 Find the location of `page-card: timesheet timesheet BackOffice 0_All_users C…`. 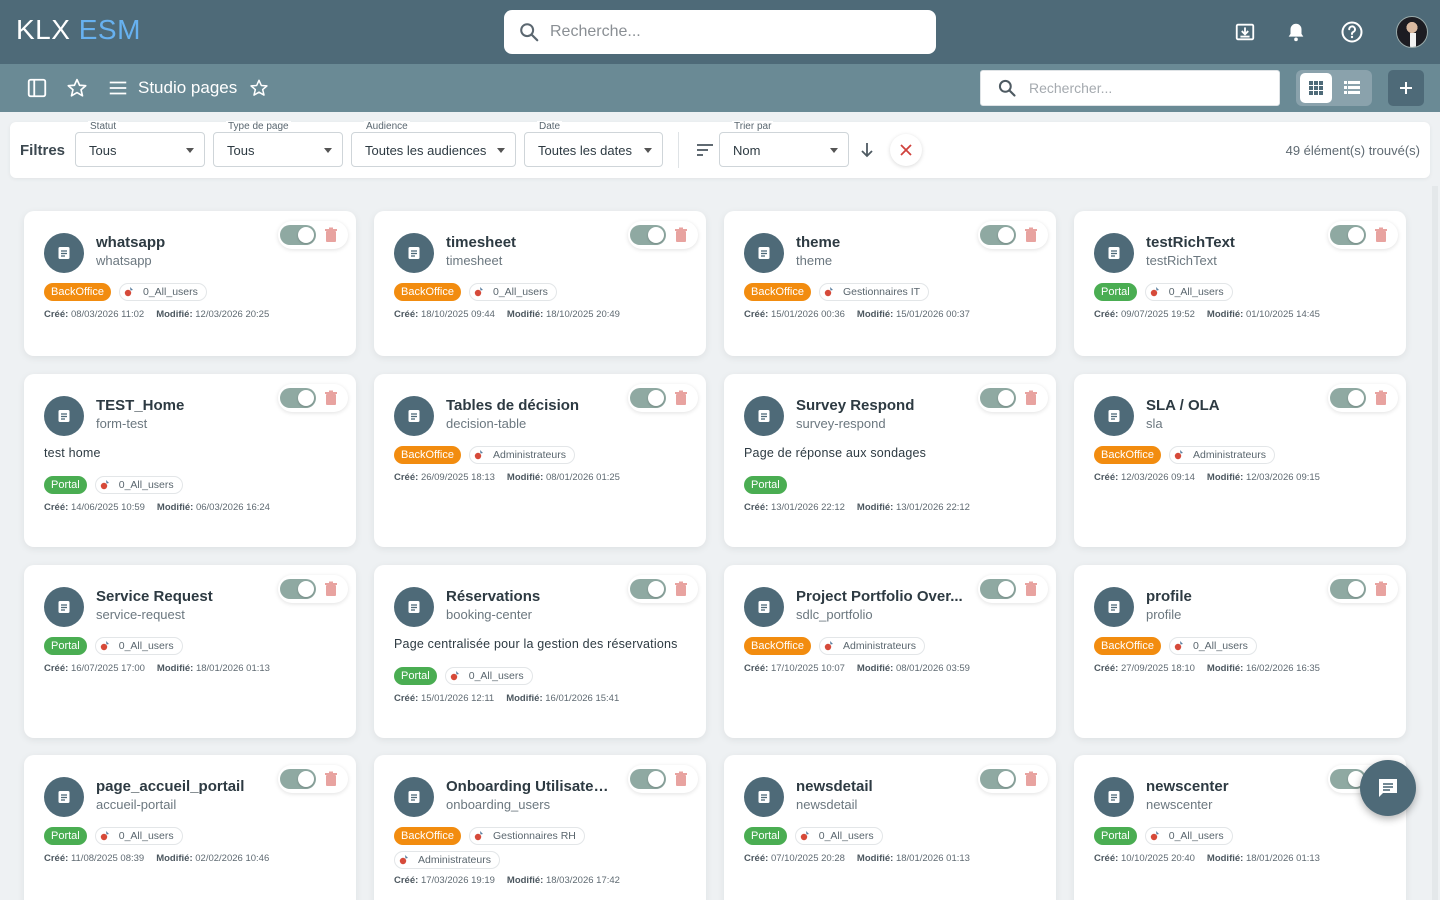

page-card: timesheet timesheet BackOffice 0_All_users C… is located at coordinates (540, 283).